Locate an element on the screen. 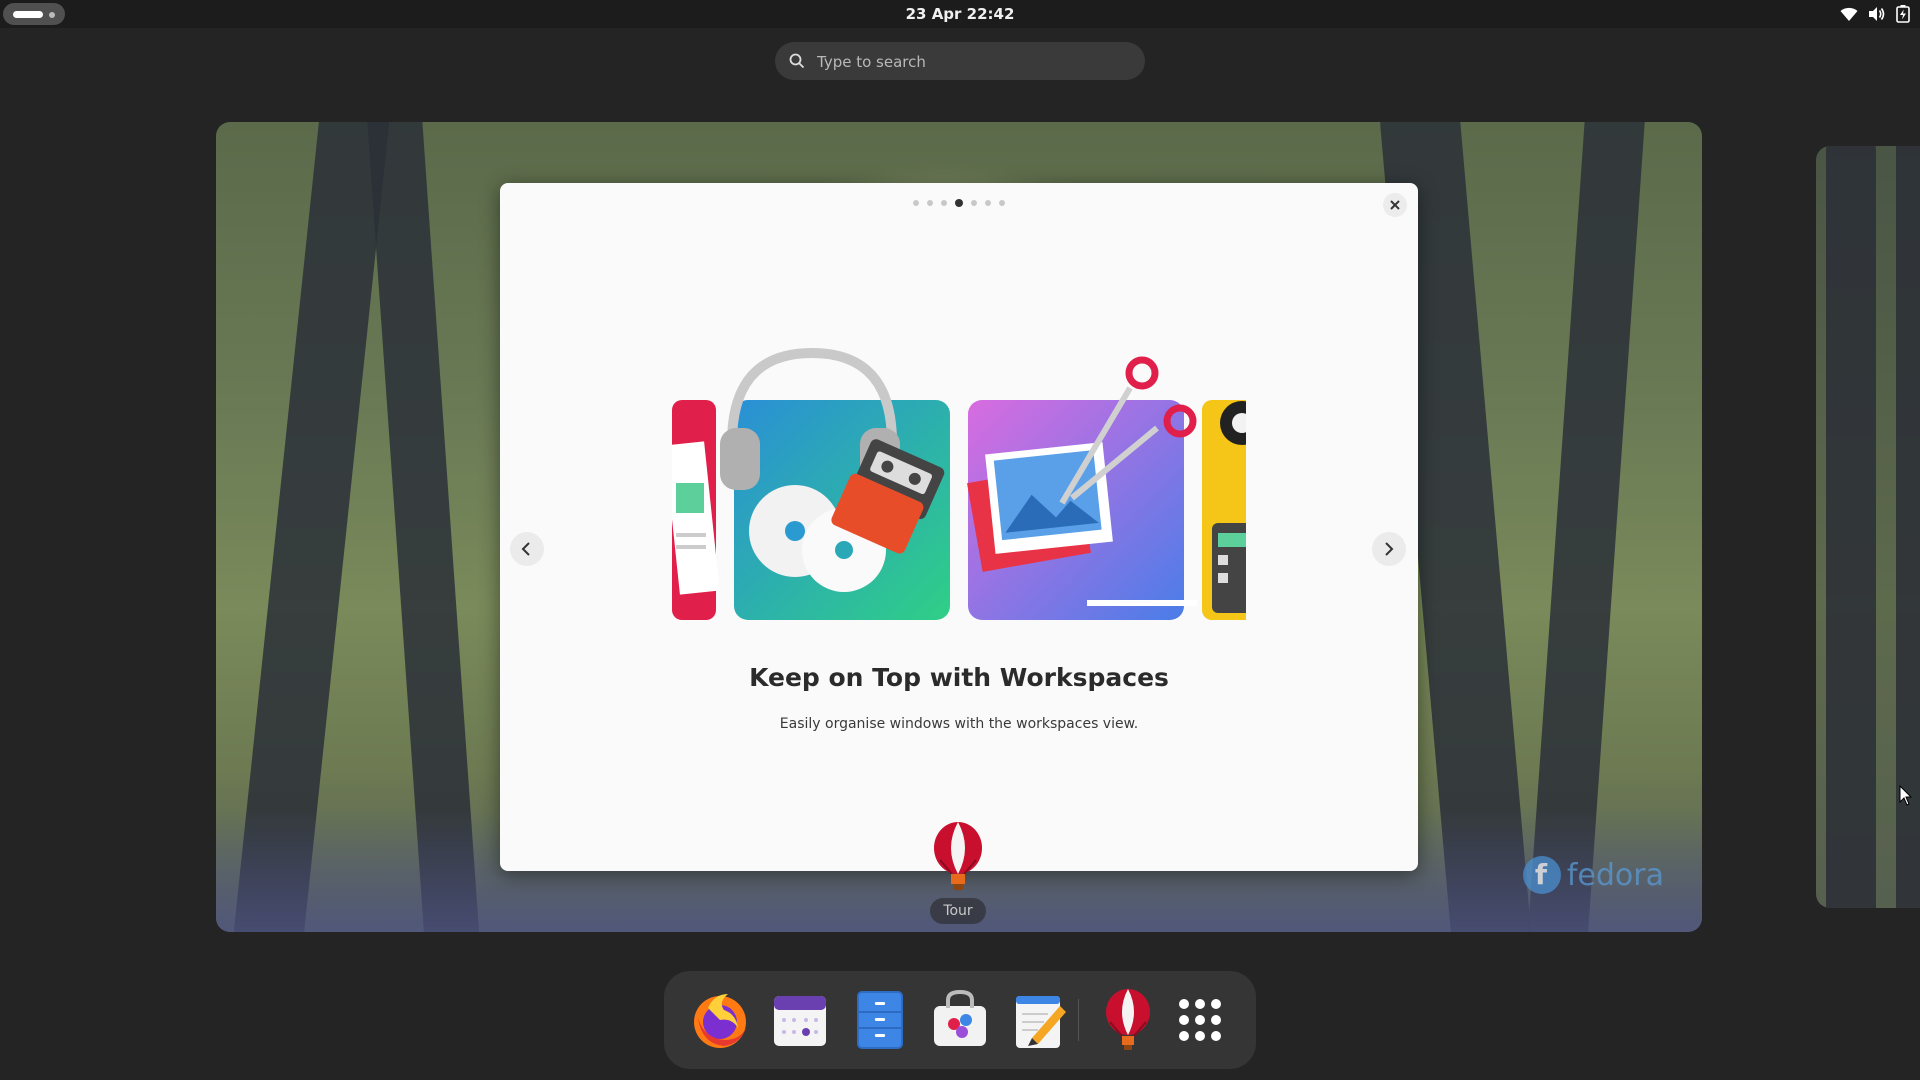 This screenshot has width=1920, height=1080. page-dot-active is located at coordinates (959, 203).